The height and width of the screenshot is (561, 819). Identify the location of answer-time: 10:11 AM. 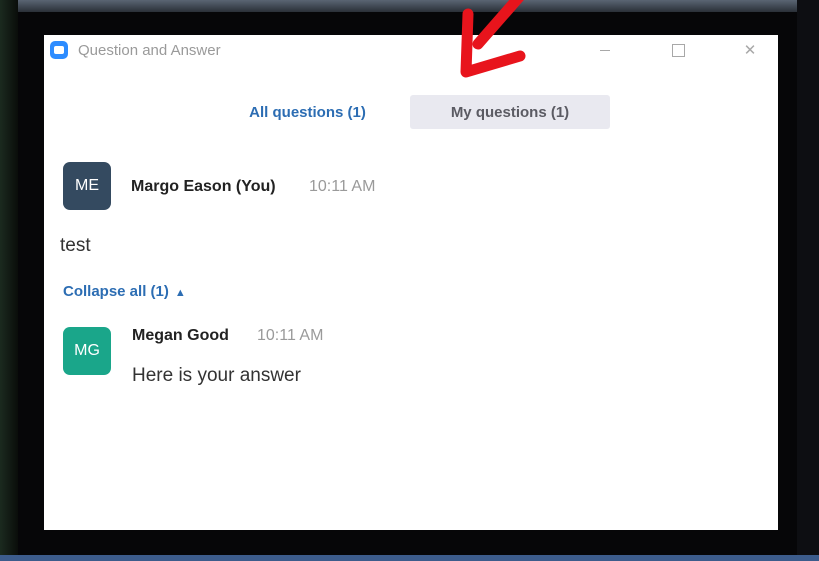
(290, 335).